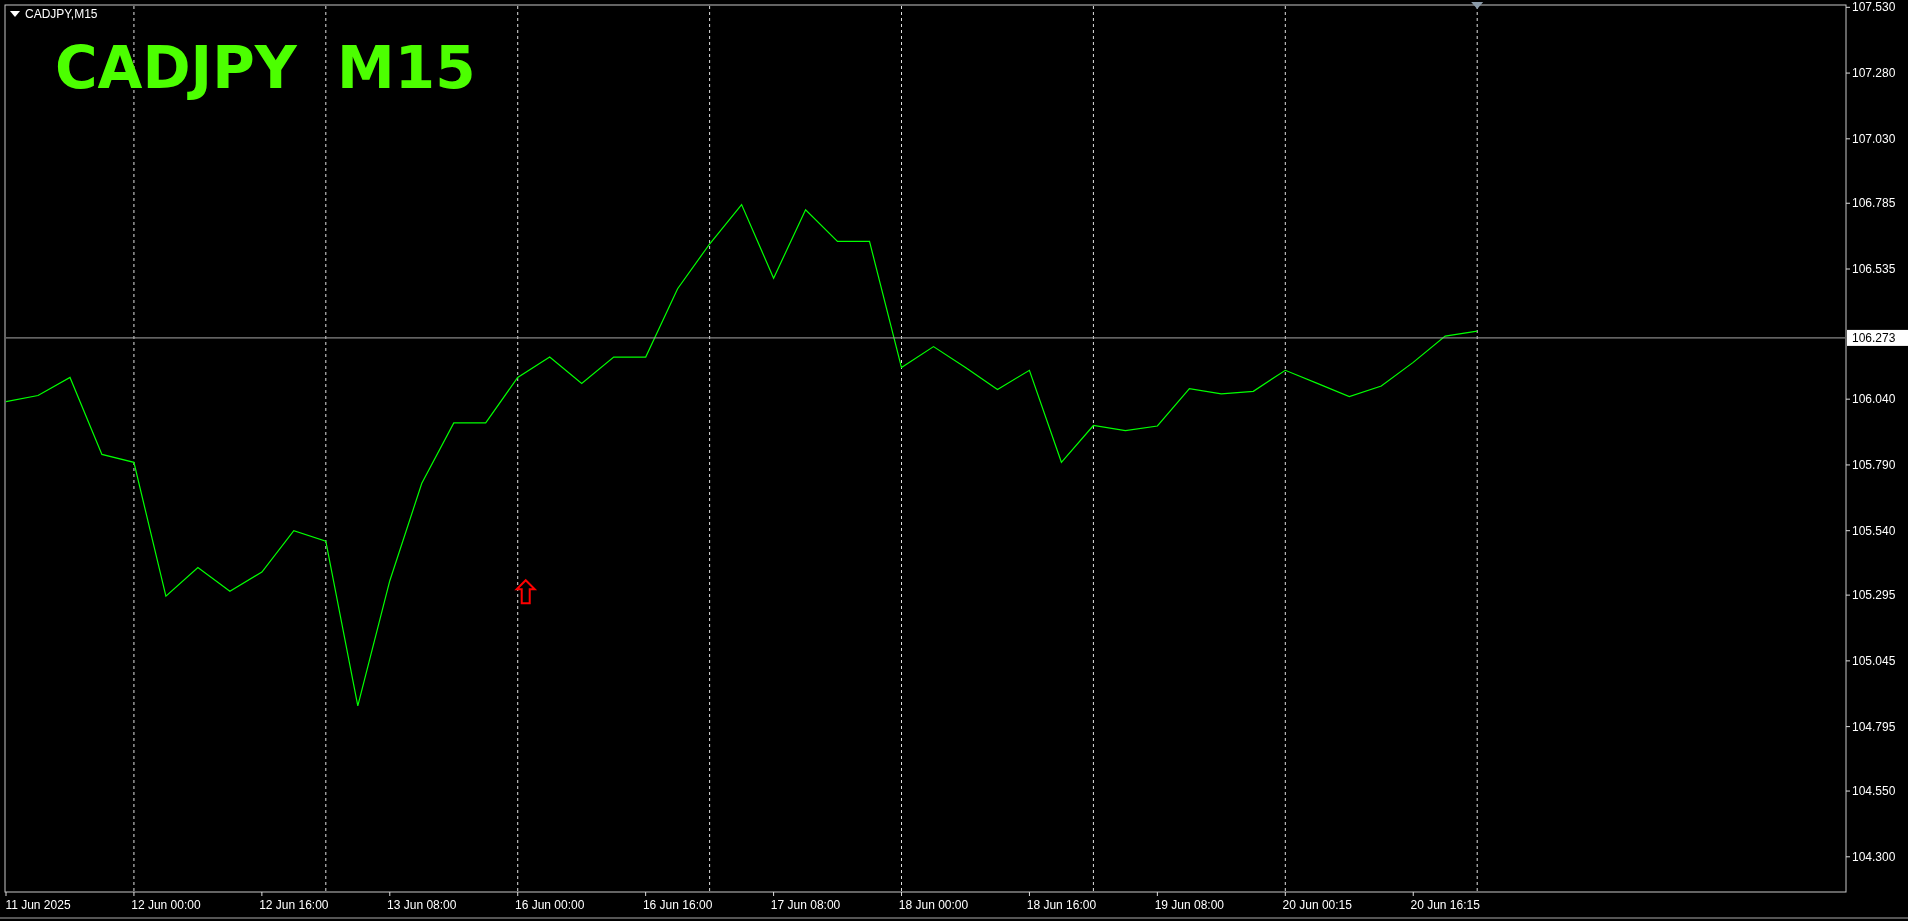  Describe the element at coordinates (526, 591) in the screenshot. I see `up-arrow-marker` at that location.